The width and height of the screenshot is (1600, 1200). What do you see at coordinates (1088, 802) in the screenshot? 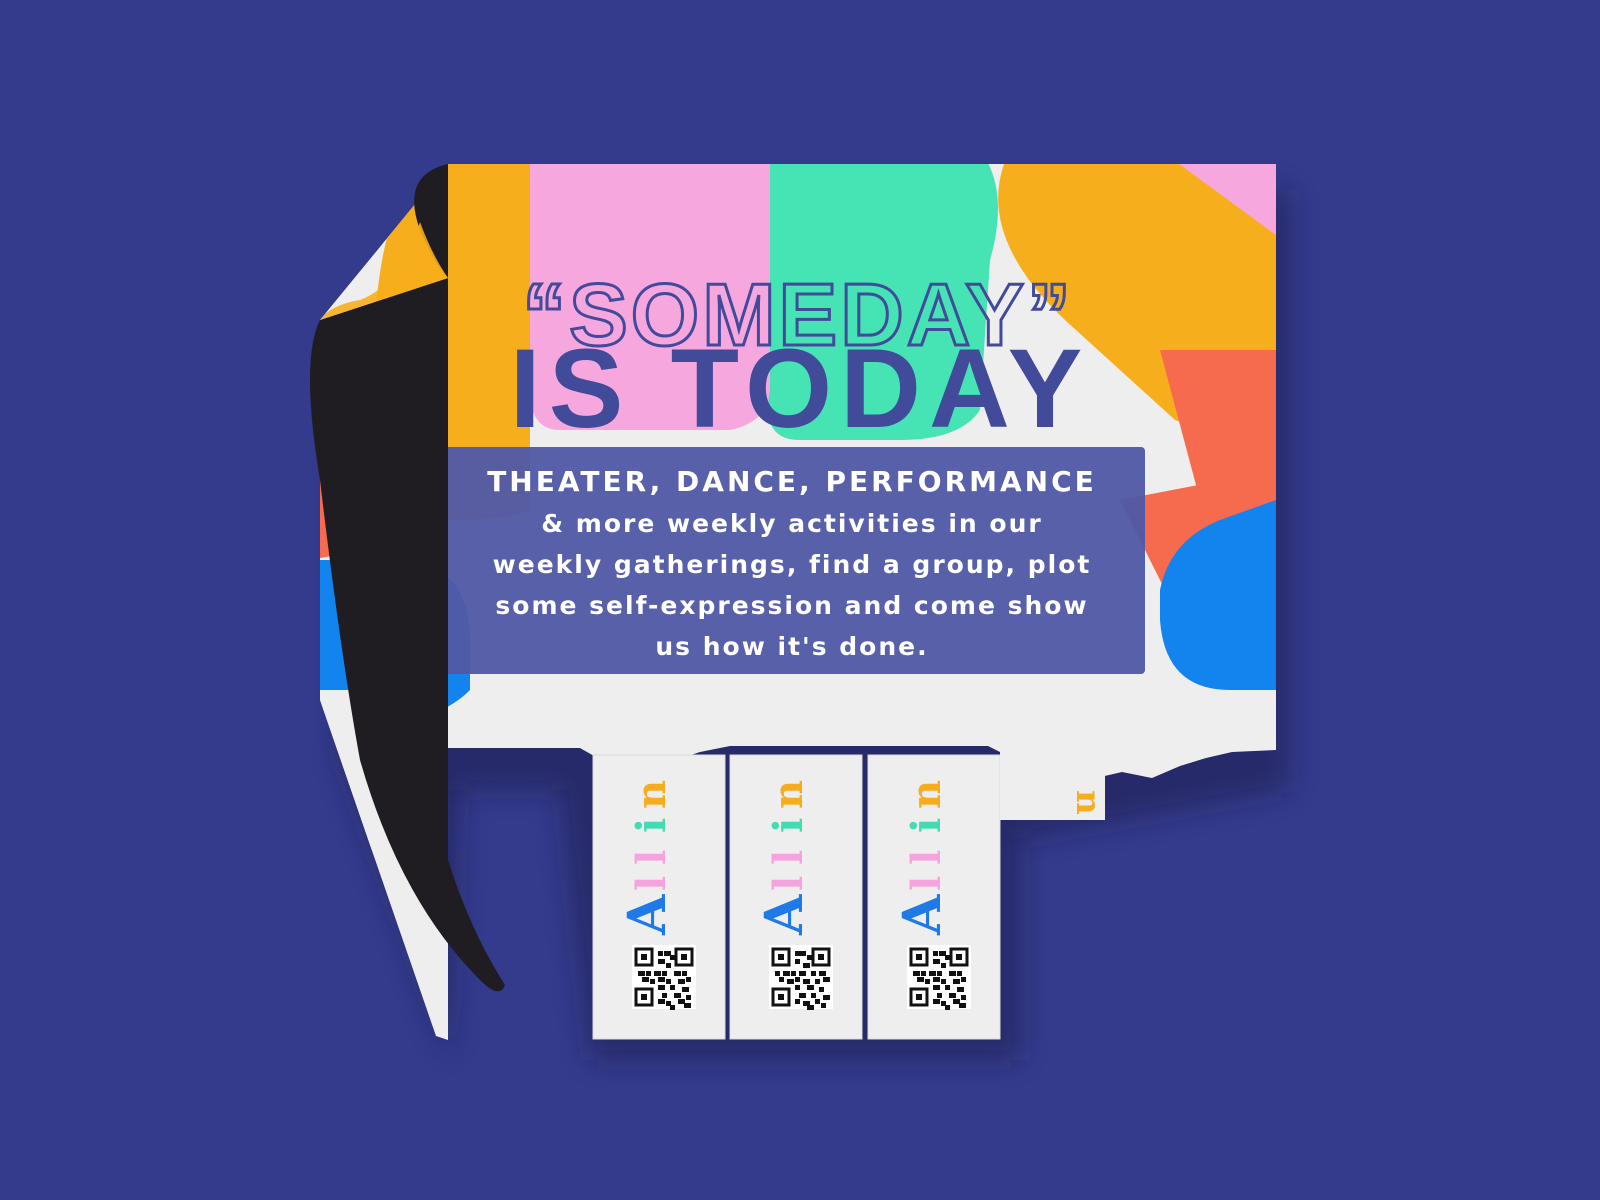
I see `svg-text: n` at bounding box center [1088, 802].